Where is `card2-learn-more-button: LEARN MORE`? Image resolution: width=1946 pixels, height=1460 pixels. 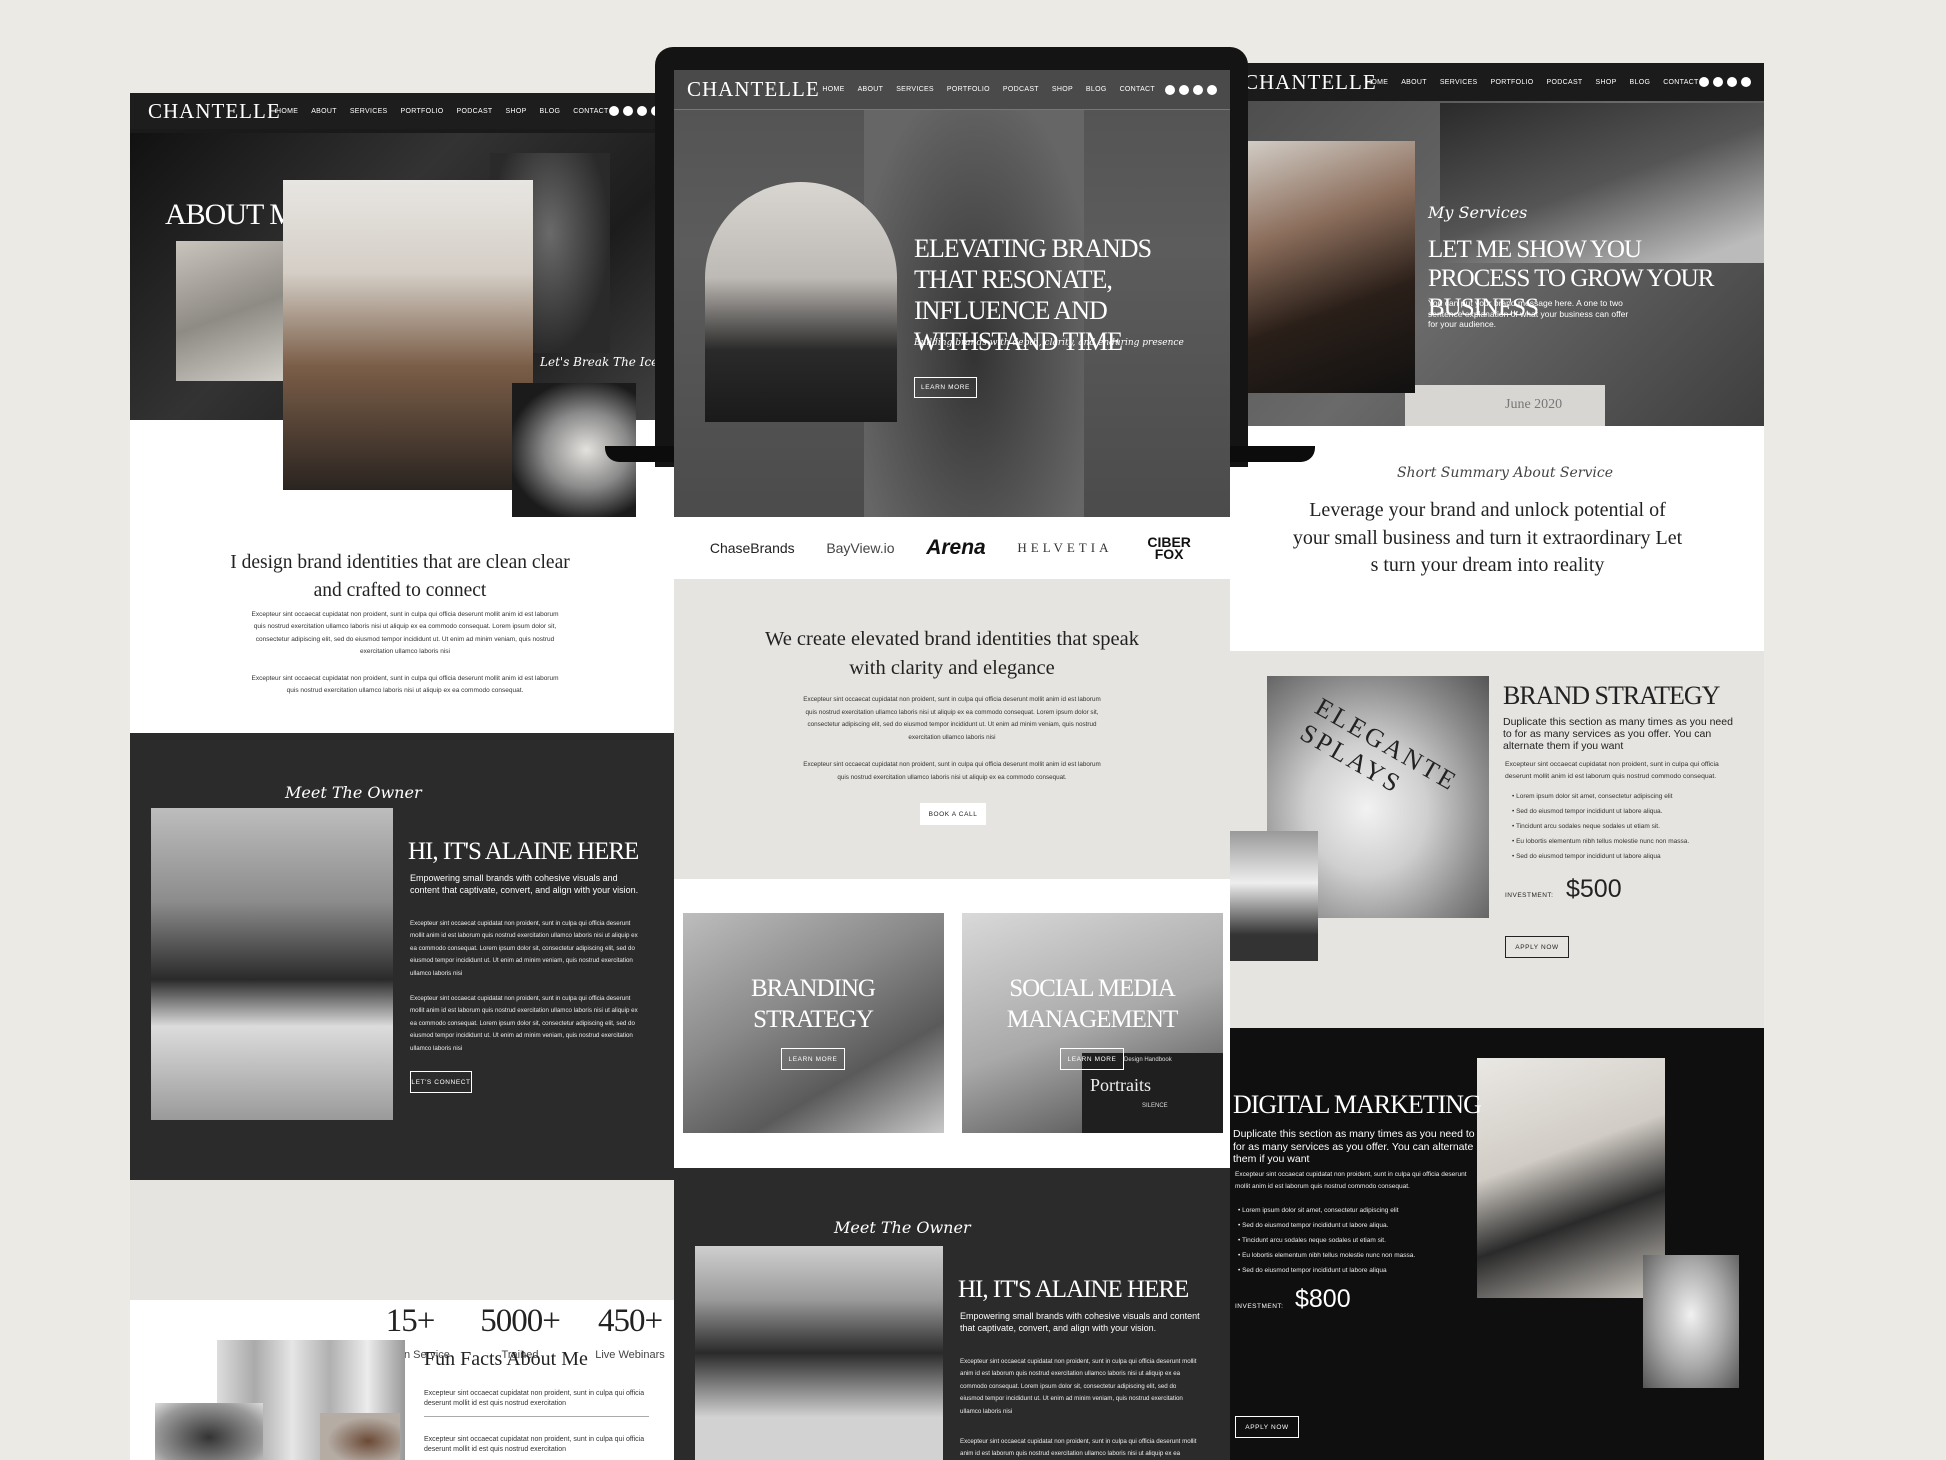 card2-learn-more-button: LEARN MORE is located at coordinates (1092, 1059).